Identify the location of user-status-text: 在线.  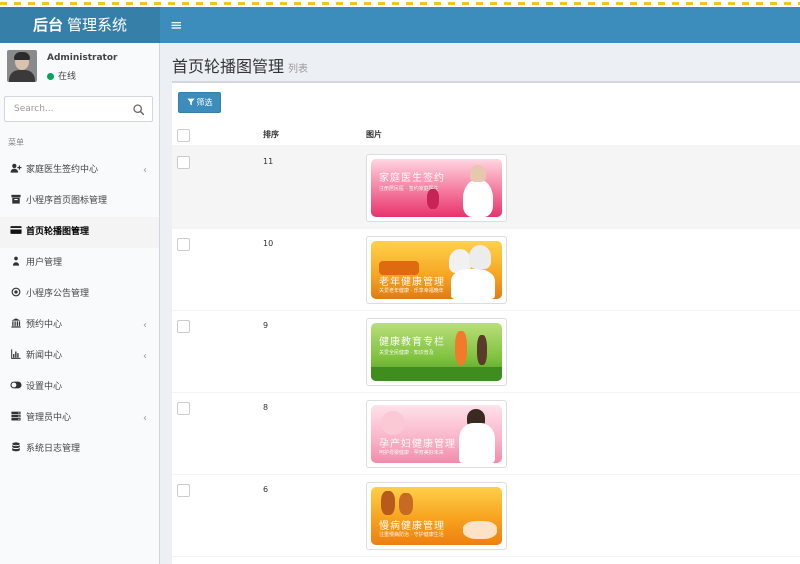
(67, 77).